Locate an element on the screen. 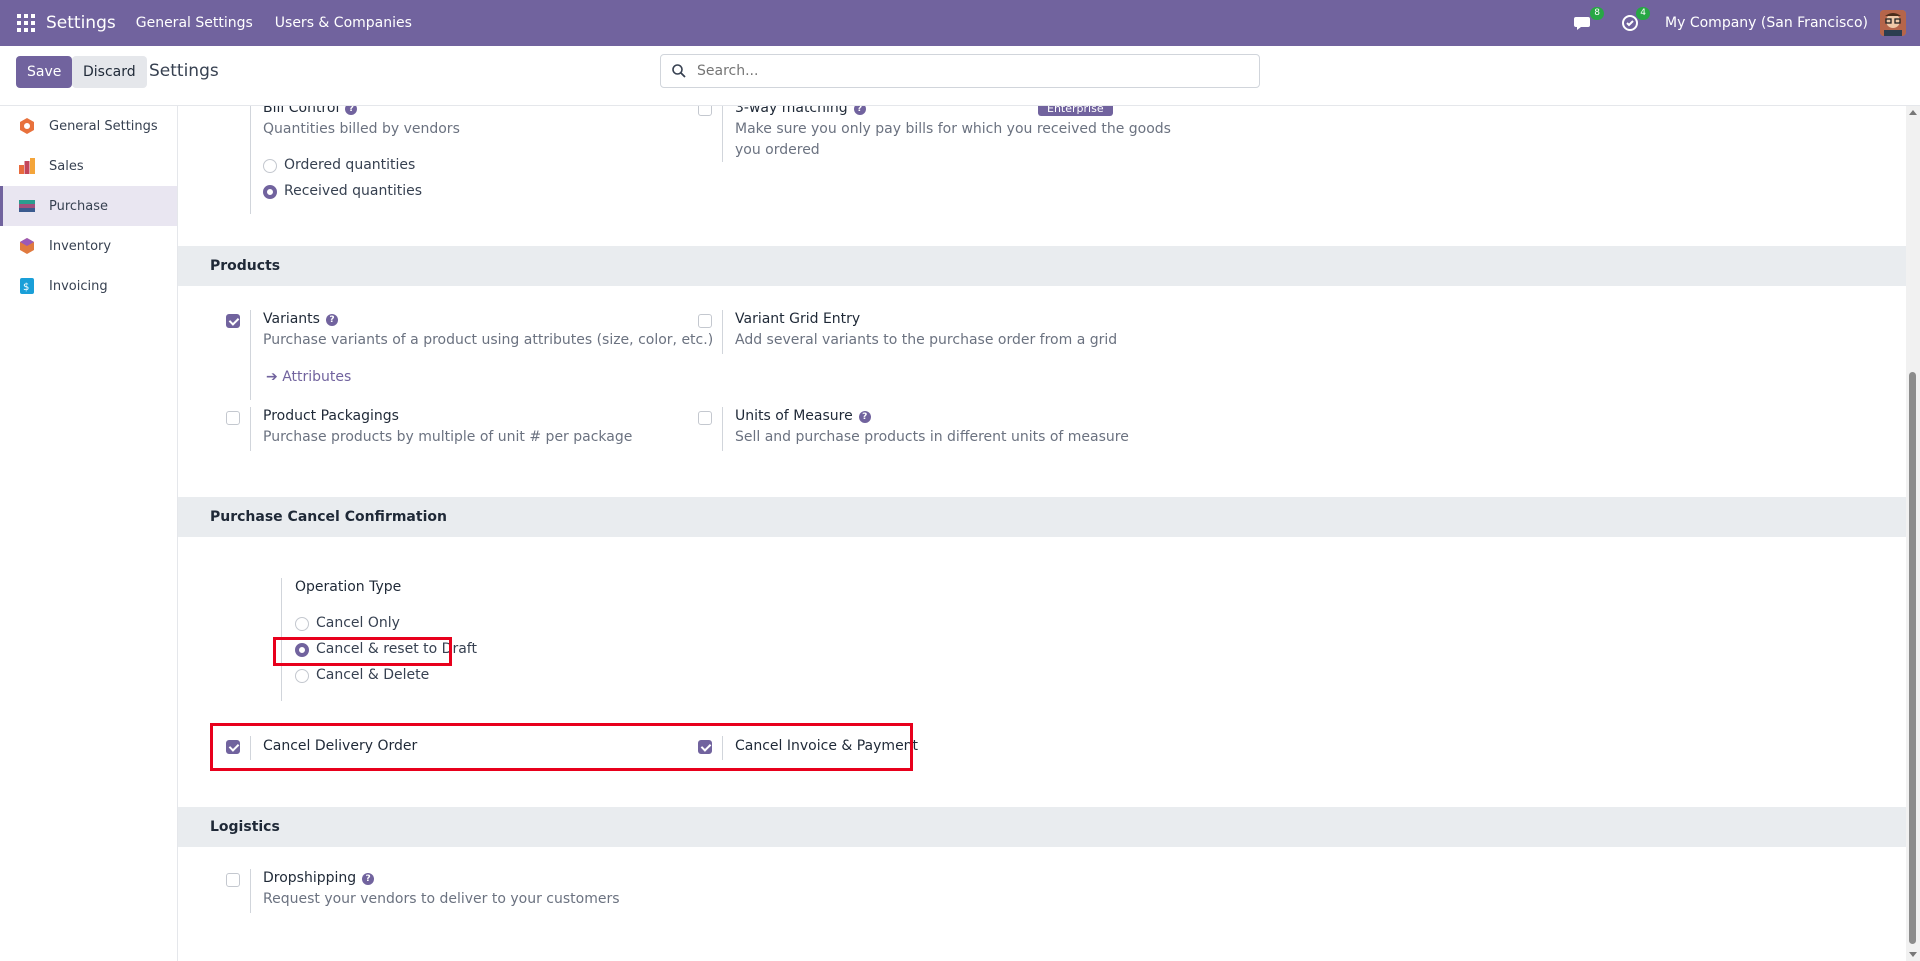  purchase-app-icon is located at coordinates (27, 206).